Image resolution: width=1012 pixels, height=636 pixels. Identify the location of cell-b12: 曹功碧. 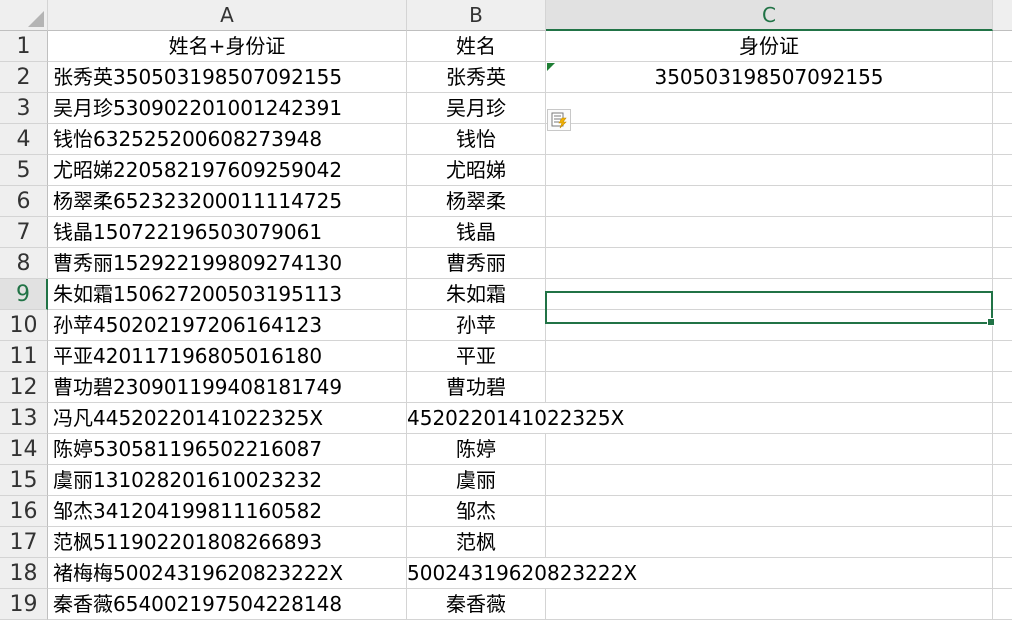
(476, 387).